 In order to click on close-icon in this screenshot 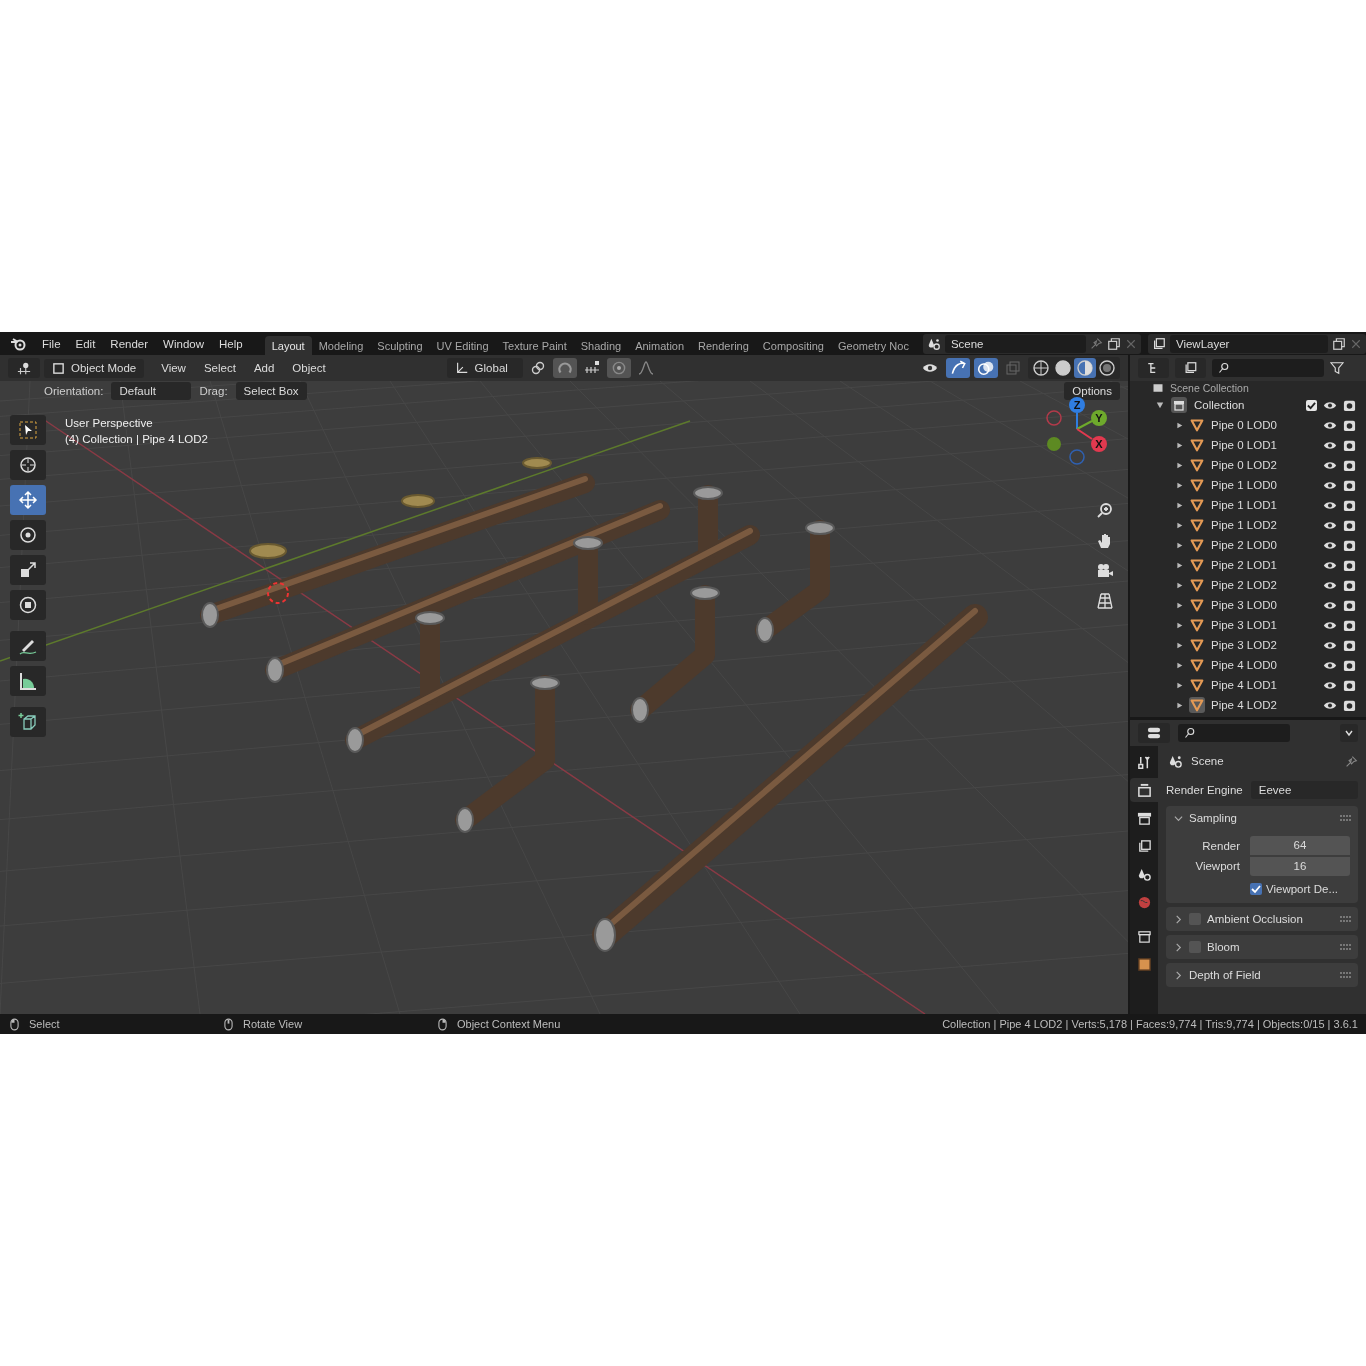, I will do `click(1130, 343)`.